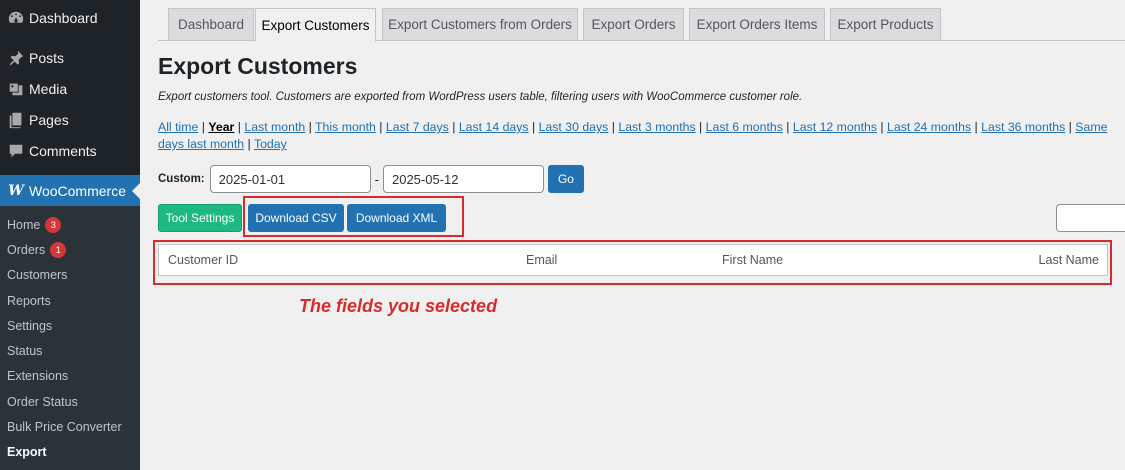 This screenshot has width=1125, height=470. What do you see at coordinates (63, 150) in the screenshot?
I see `menu-item-label: Comments` at bounding box center [63, 150].